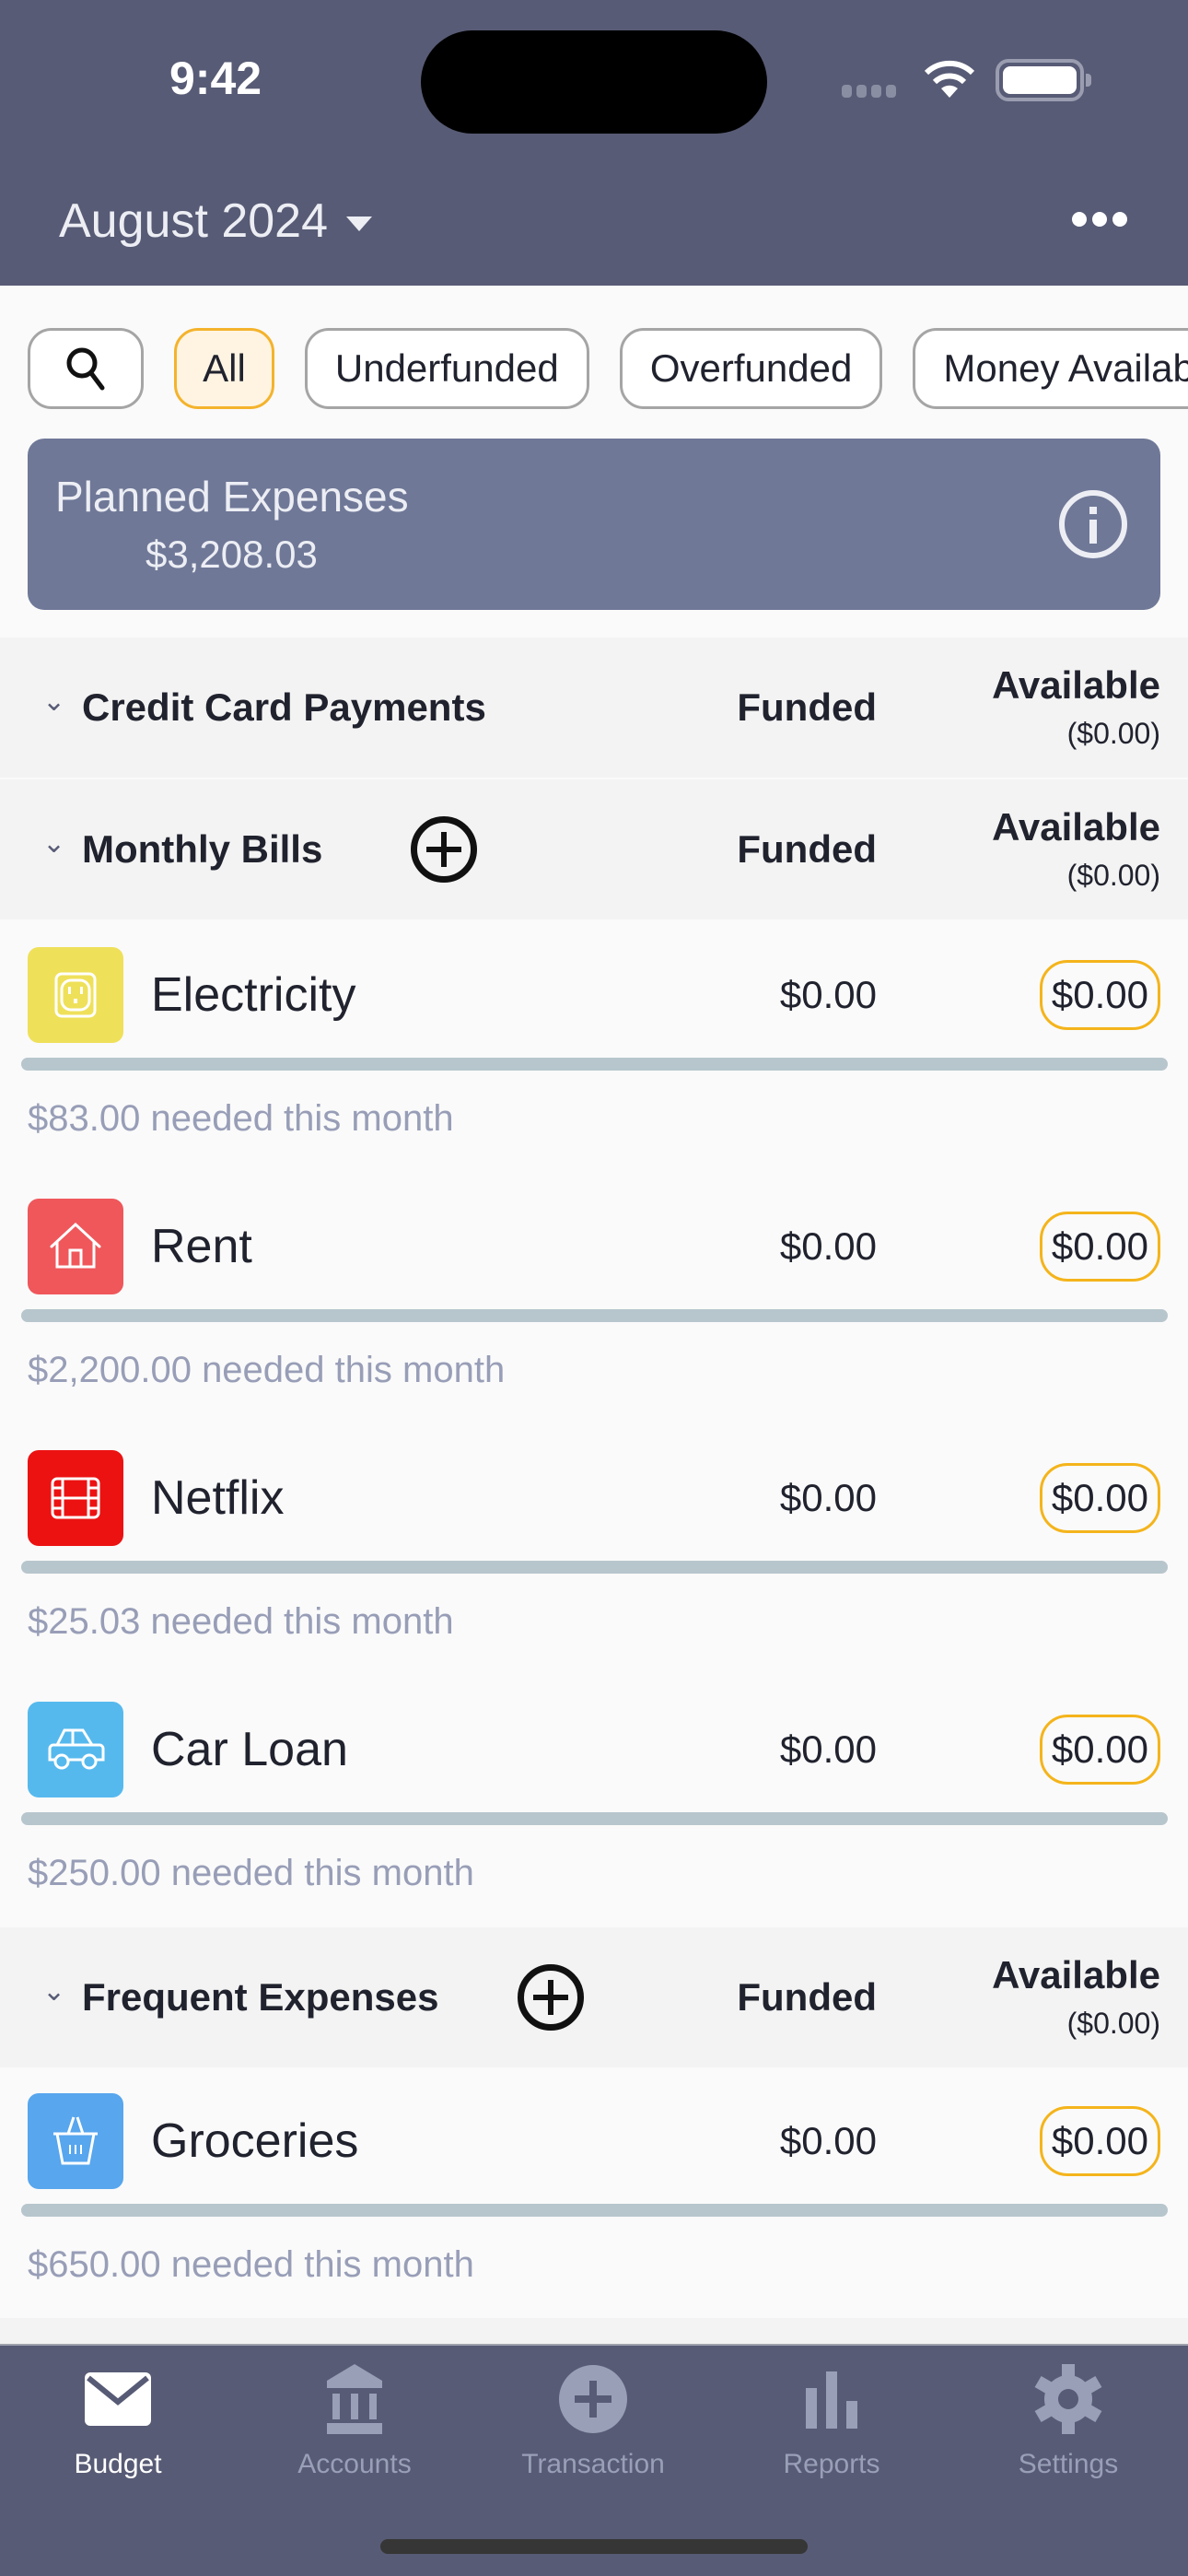  What do you see at coordinates (869, 91) in the screenshot?
I see `cellular-signal-icon` at bounding box center [869, 91].